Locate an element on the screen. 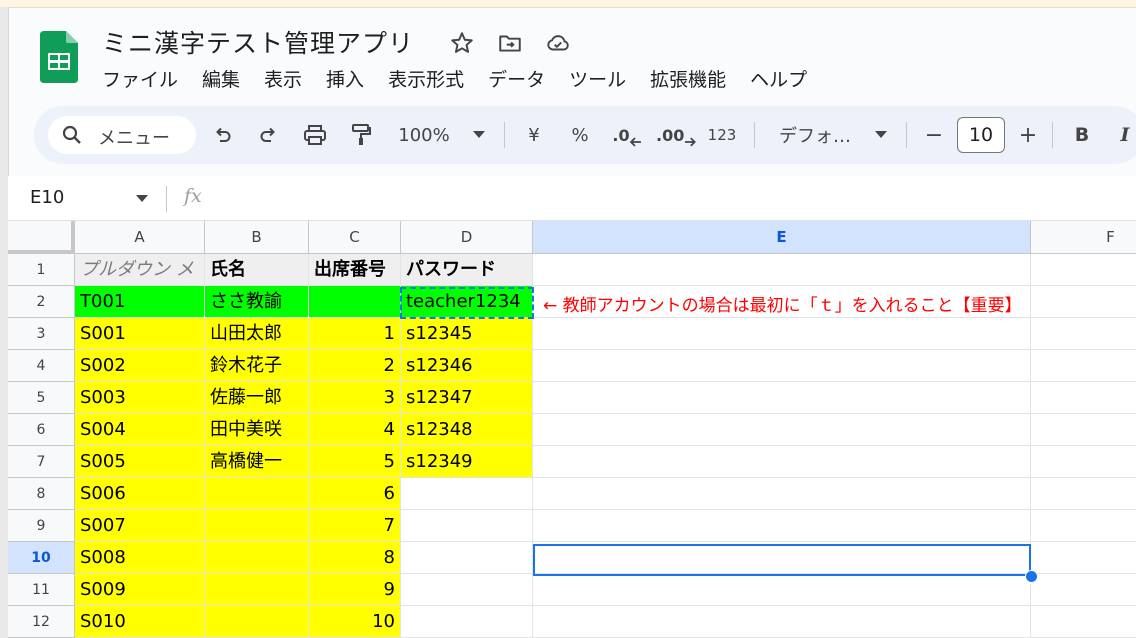 This screenshot has height=638, width=1136. cell-b3: 山田太郎 is located at coordinates (257, 334).